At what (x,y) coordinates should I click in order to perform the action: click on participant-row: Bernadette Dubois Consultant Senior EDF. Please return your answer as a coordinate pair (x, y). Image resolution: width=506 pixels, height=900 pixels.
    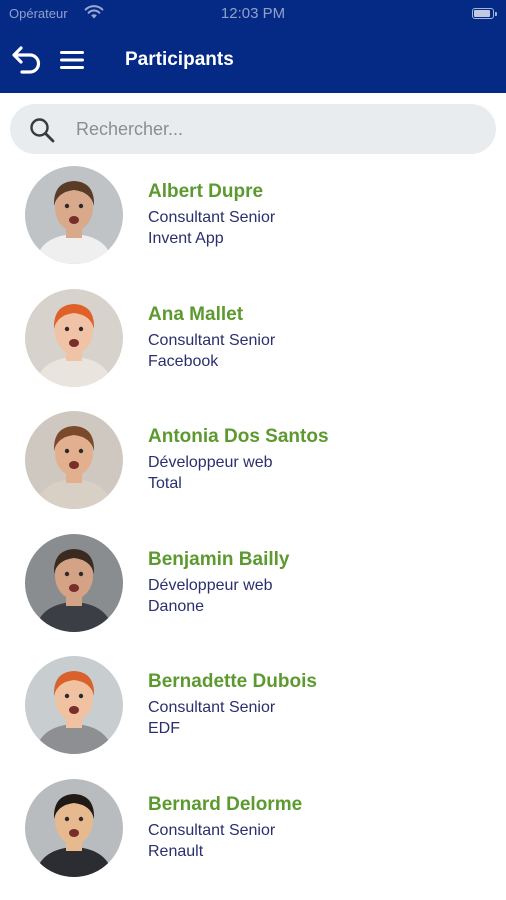
    Looking at the image, I should click on (253, 711).